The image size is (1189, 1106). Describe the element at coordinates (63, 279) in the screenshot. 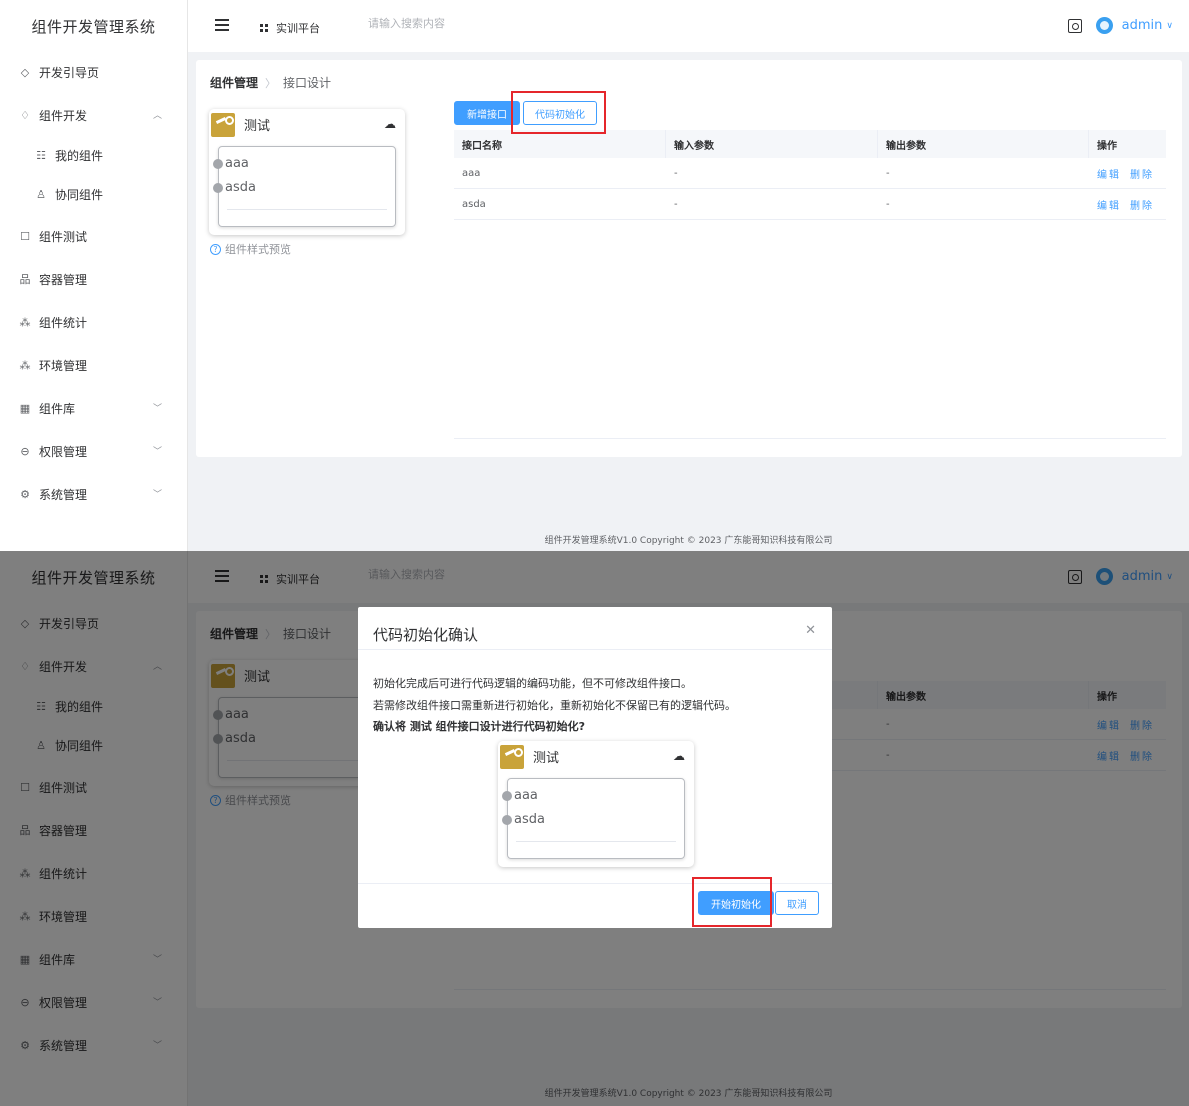

I see `sidebar-item-label: 容器管理` at that location.